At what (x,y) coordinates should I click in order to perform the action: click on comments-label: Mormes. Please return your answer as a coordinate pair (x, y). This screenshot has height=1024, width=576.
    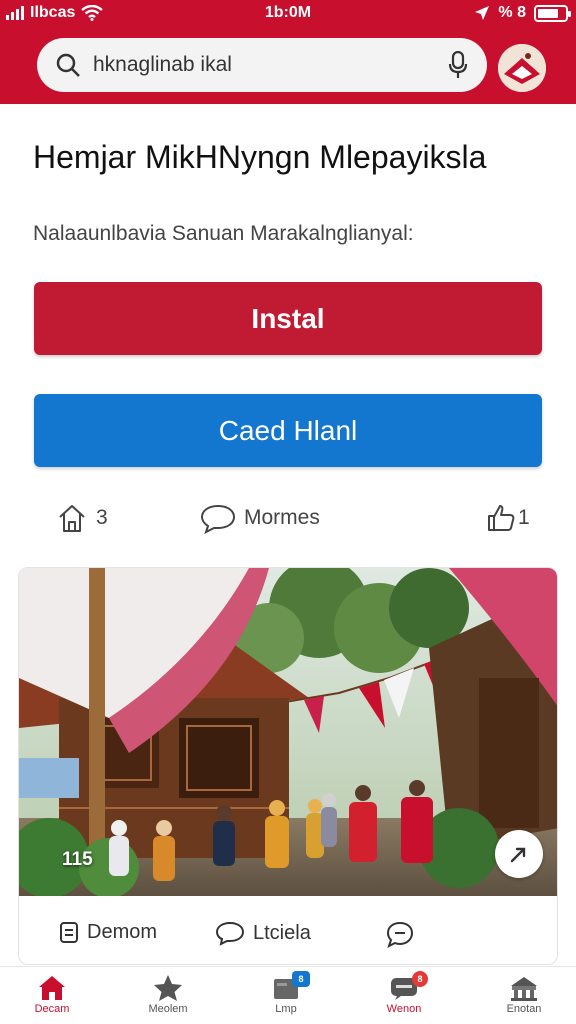
    Looking at the image, I should click on (282, 517).